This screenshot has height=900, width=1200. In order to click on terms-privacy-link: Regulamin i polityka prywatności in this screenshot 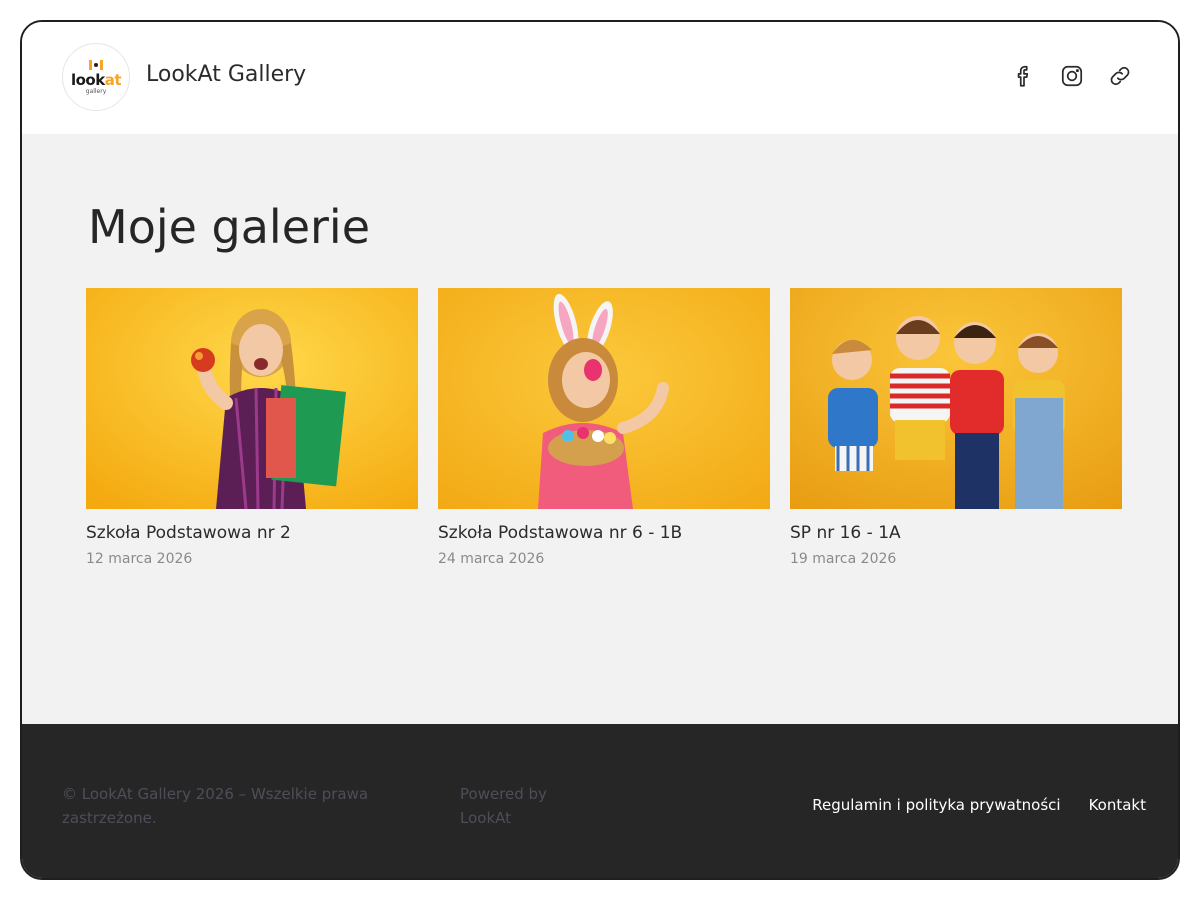, I will do `click(936, 805)`.